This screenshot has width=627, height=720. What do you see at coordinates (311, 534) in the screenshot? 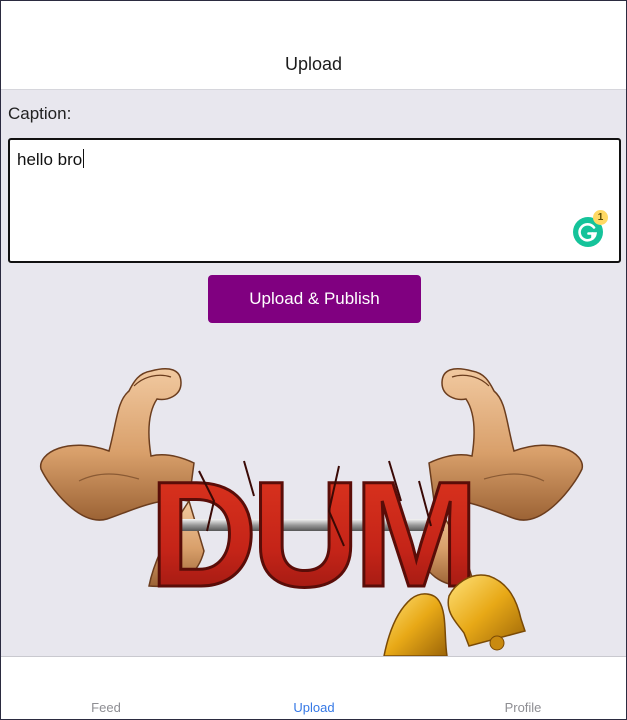
I see `svg-text: DUM` at bounding box center [311, 534].